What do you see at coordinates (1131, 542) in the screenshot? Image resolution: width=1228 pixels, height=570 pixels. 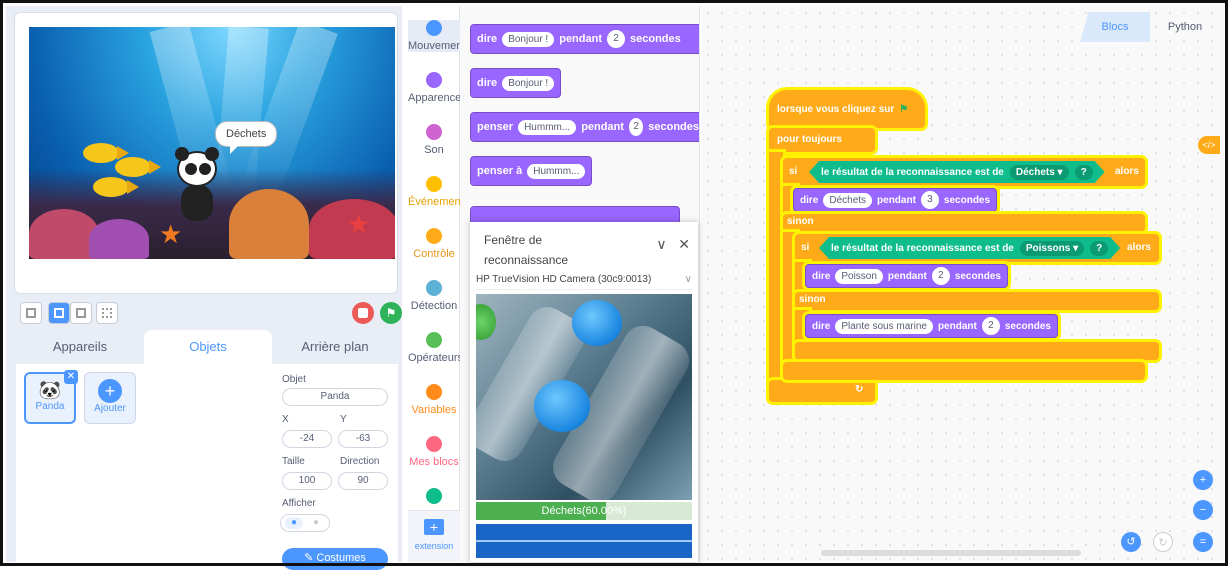 I see `undo-icon: ↺` at bounding box center [1131, 542].